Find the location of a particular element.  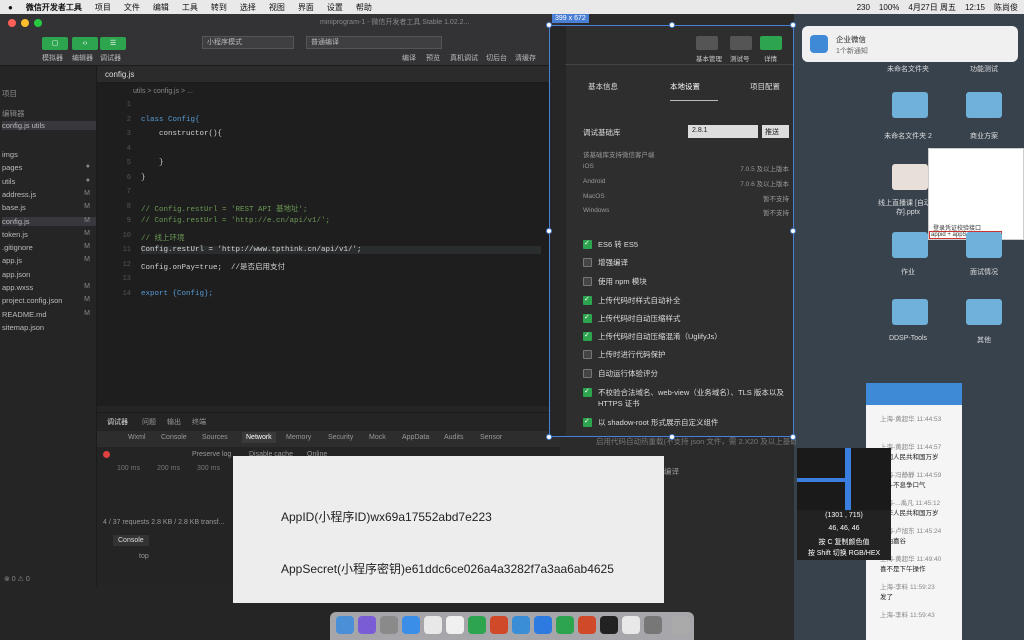

user-name: 陈尚俊 is located at coordinates (1006, 7).